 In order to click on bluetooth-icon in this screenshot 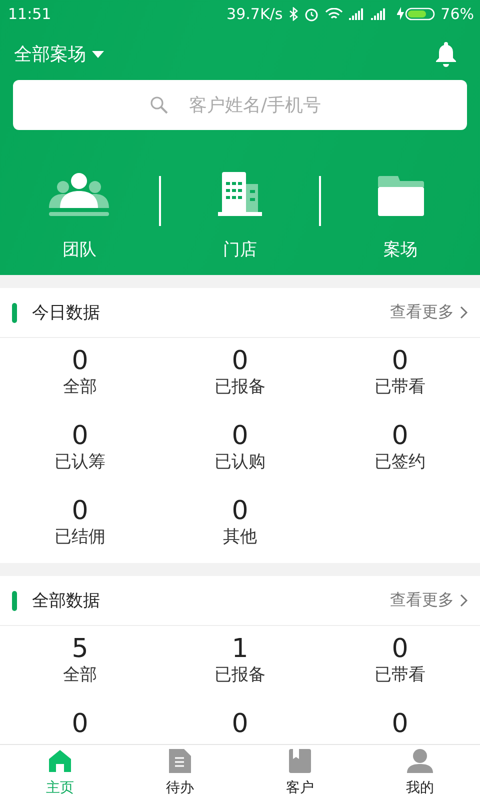, I will do `click(293, 14)`.